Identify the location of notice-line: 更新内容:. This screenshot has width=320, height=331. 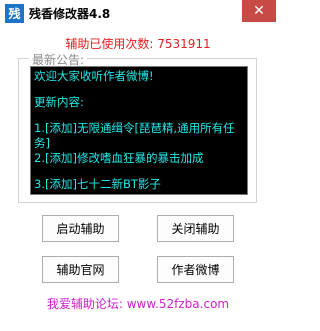
(59, 102).